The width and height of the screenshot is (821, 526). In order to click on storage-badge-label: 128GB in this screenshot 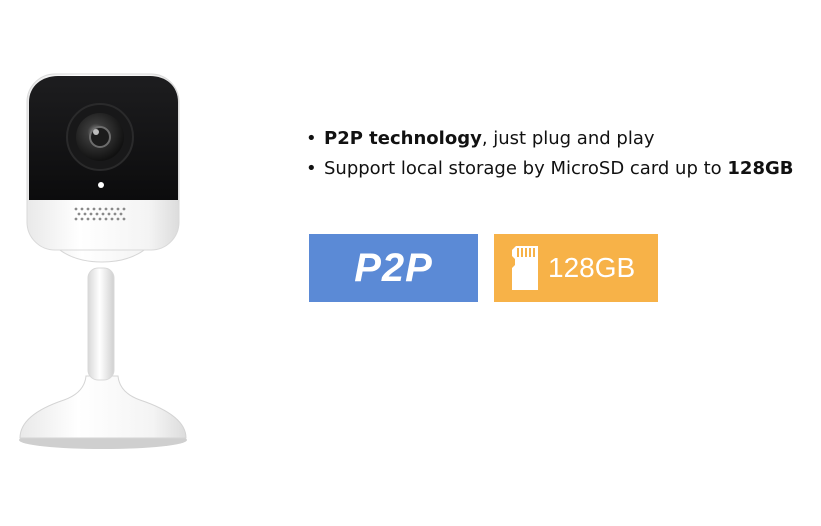, I will do `click(592, 267)`.